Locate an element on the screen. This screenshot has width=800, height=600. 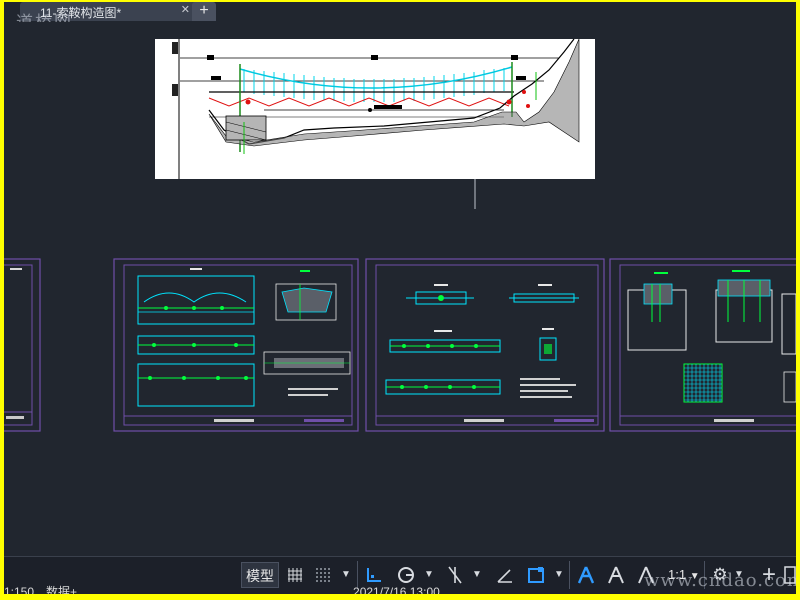
isometric-icon is located at coordinates (455, 575).